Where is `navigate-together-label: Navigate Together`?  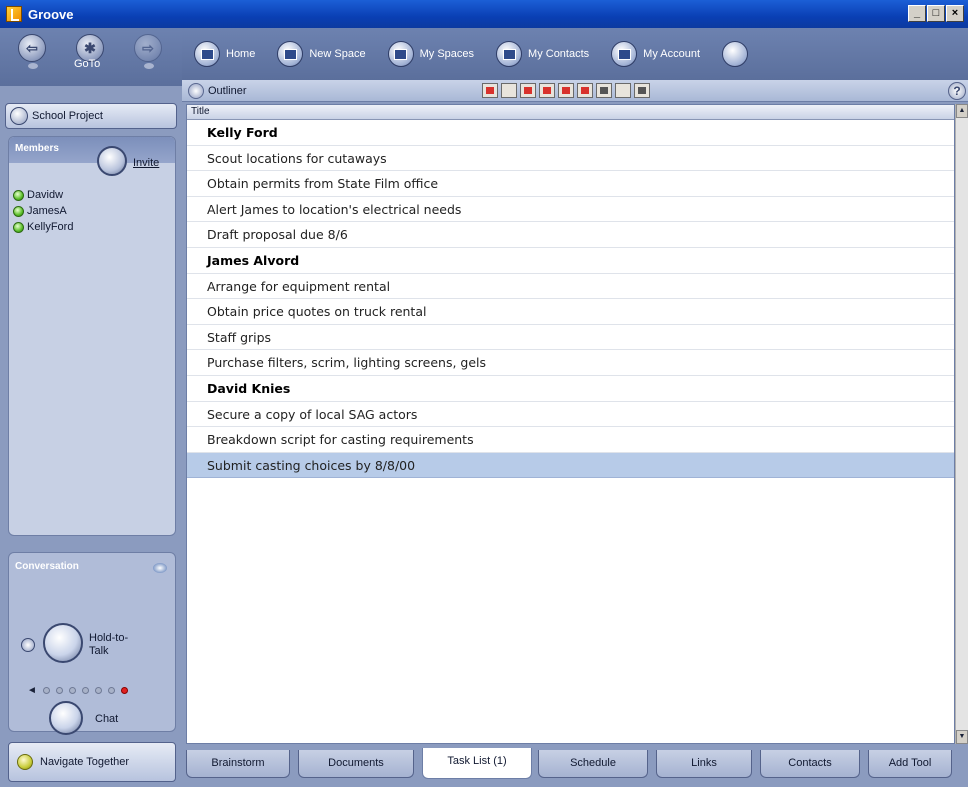
navigate-together-label: Navigate Together is located at coordinates (85, 762).